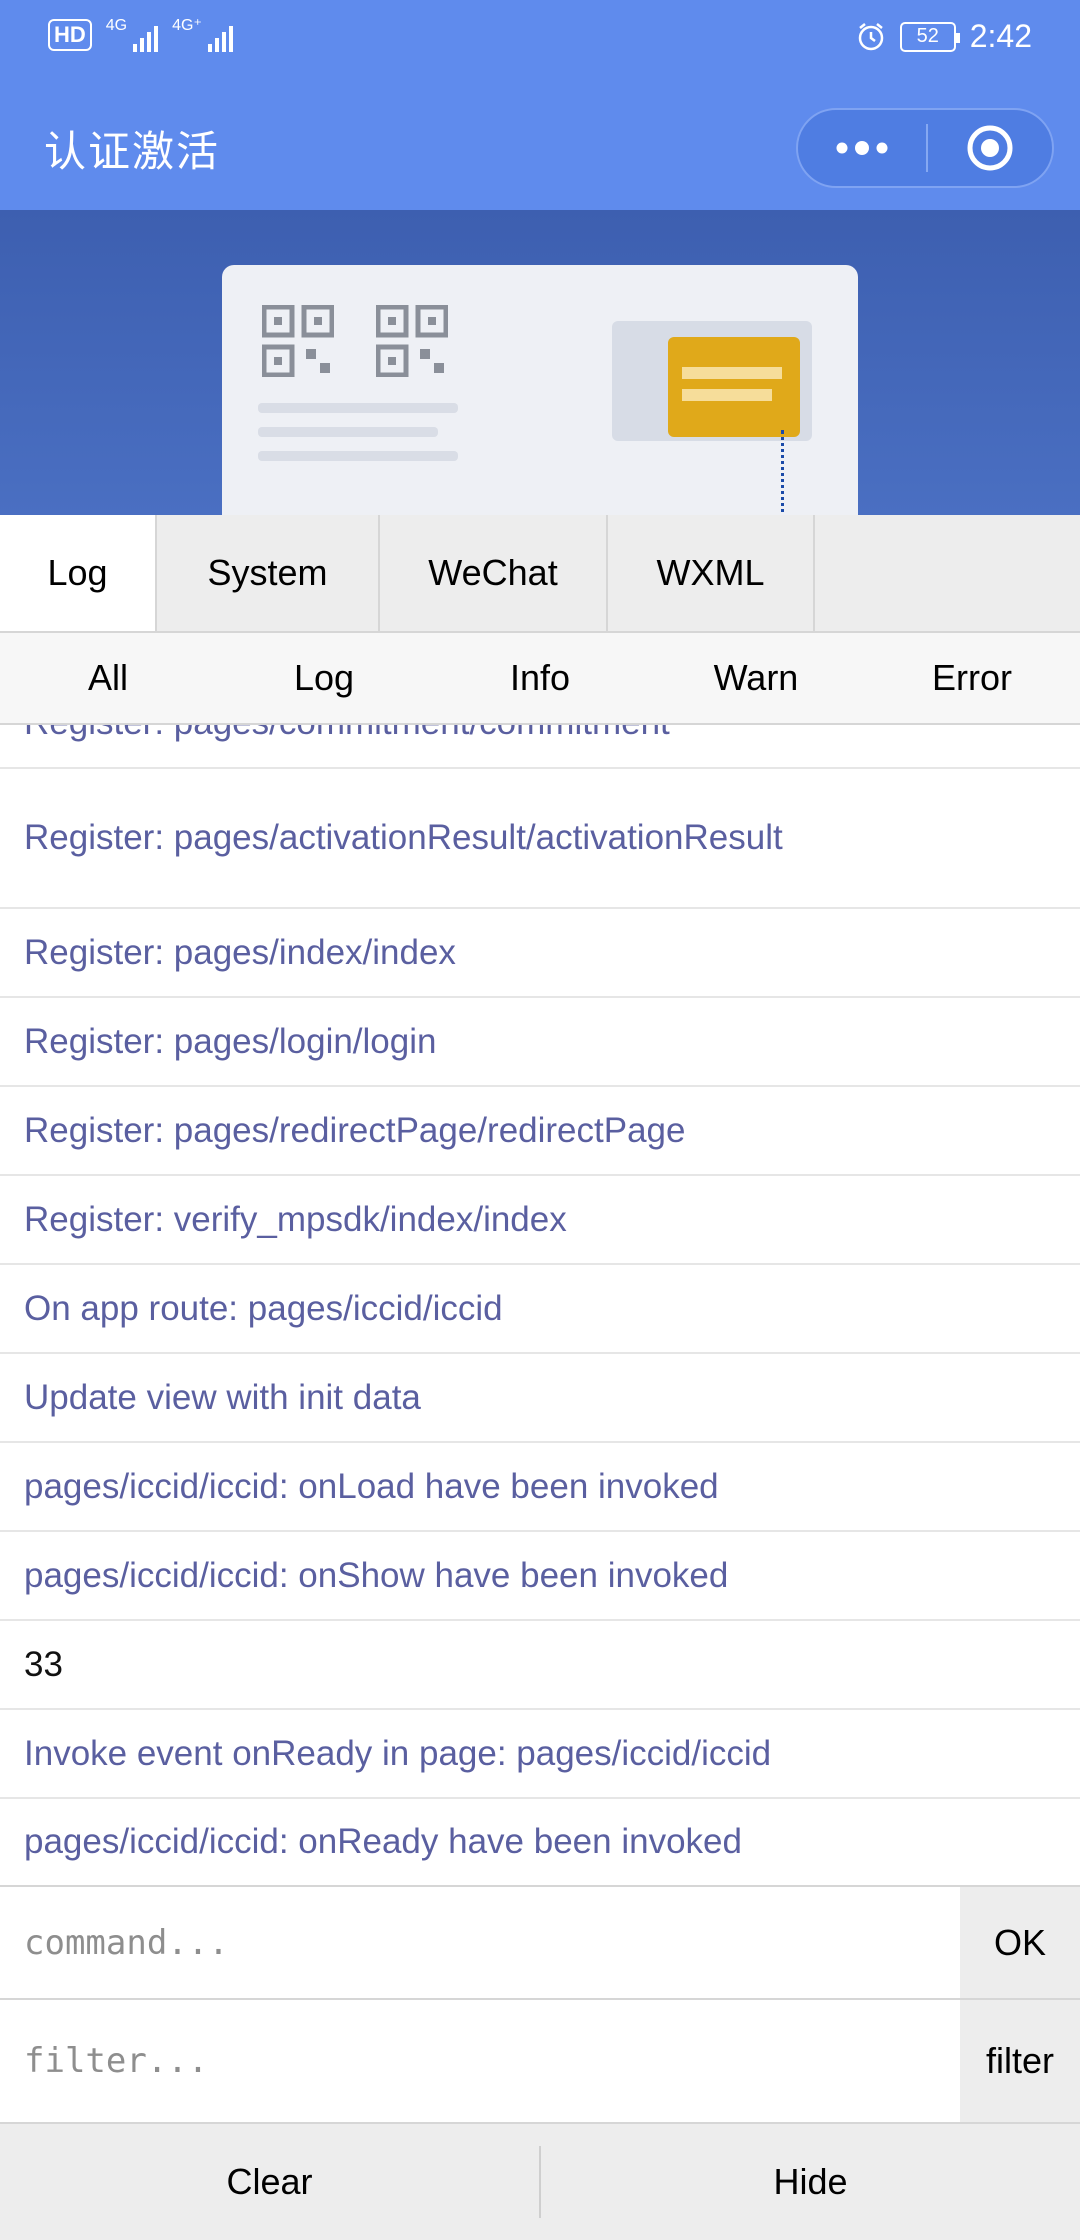 The image size is (1080, 2240). Describe the element at coordinates (972, 678) in the screenshot. I see `level-error: Error` at that location.